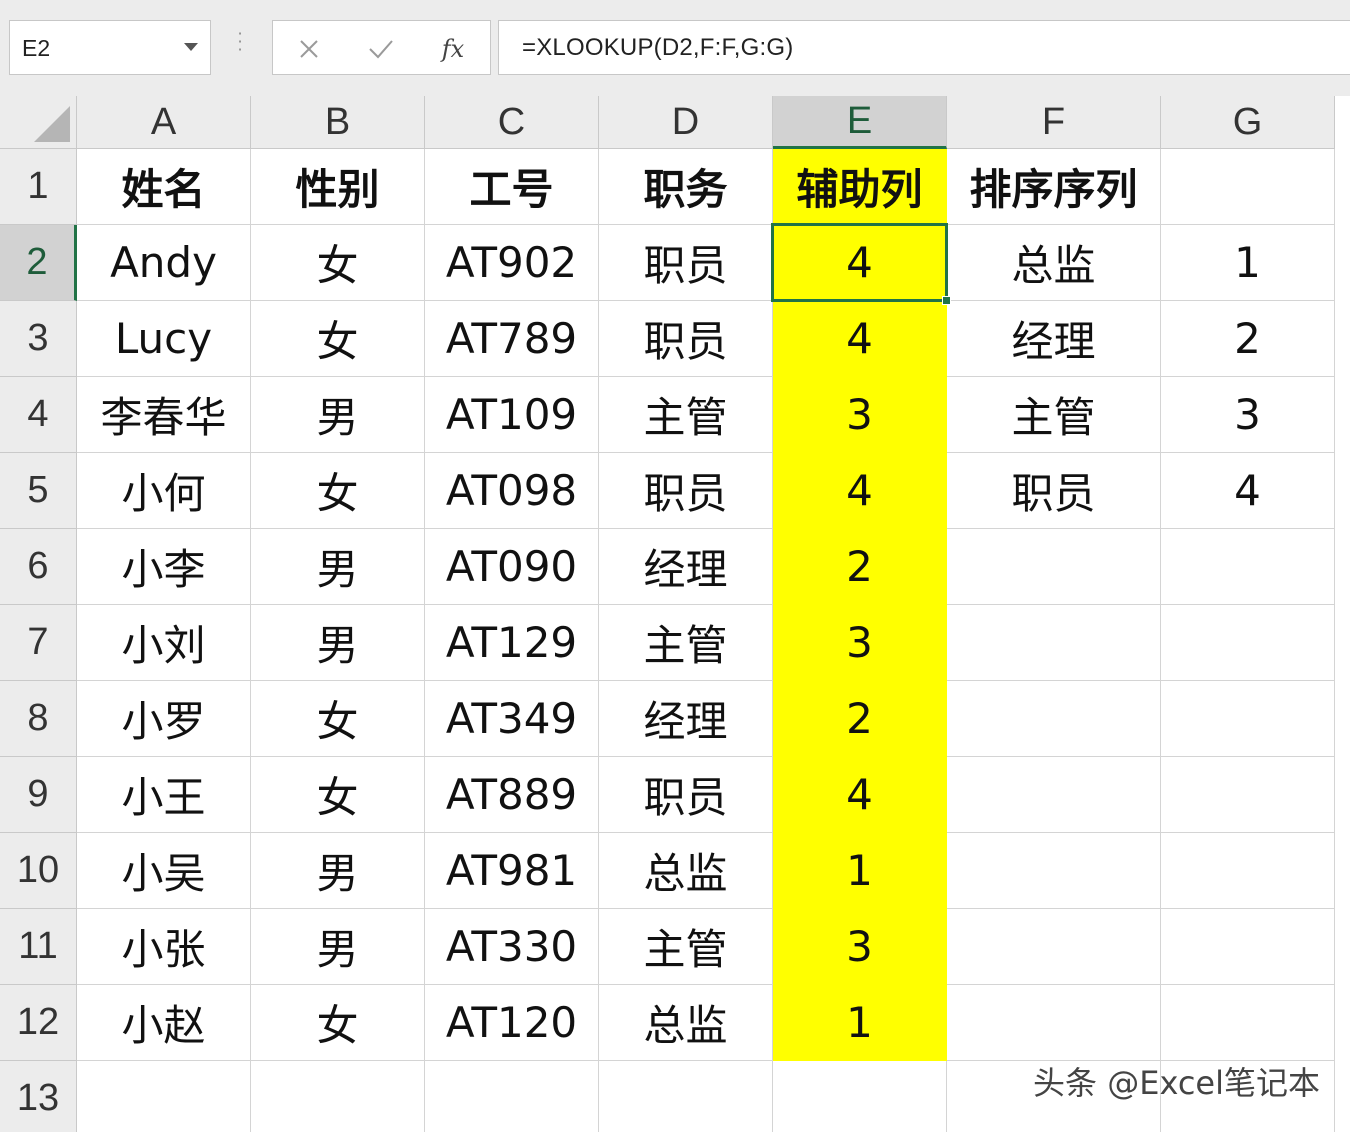 This screenshot has height=1132, width=1350. What do you see at coordinates (338, 122) in the screenshot?
I see `column-header-b: B` at bounding box center [338, 122].